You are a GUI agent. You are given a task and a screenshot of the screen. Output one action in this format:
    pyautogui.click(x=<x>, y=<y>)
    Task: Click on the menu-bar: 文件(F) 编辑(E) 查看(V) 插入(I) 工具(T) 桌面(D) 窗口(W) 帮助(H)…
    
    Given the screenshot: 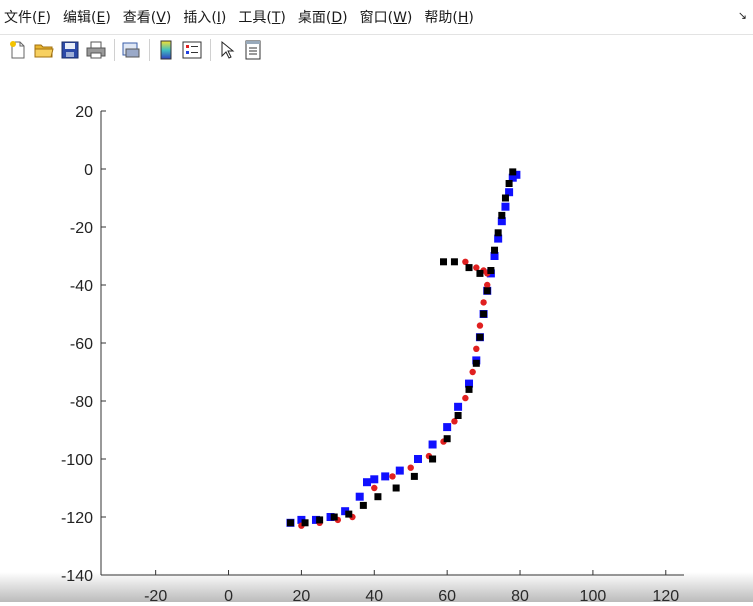 What is the action you would take?
    pyautogui.click(x=376, y=17)
    